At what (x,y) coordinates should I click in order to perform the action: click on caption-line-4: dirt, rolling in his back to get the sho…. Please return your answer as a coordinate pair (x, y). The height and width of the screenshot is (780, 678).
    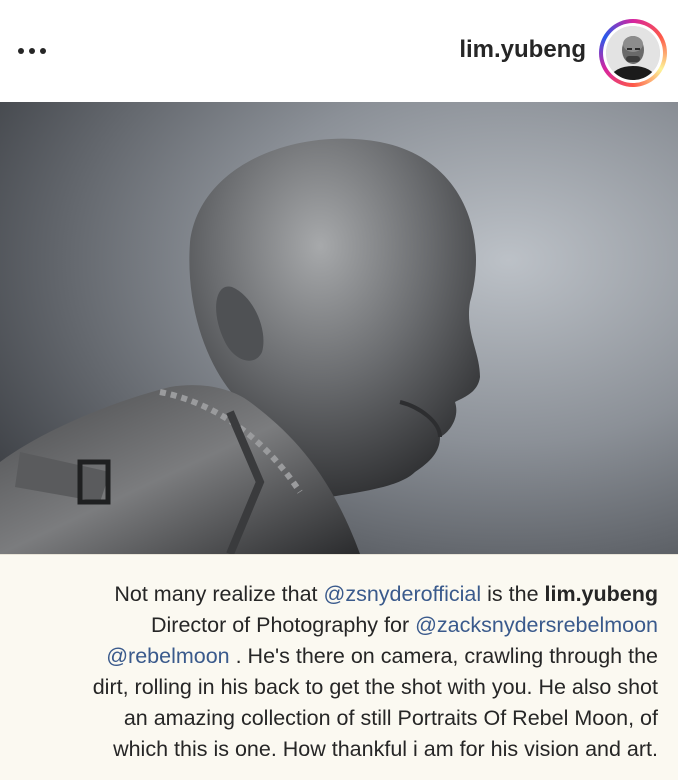
    Looking at the image, I should click on (375, 687).